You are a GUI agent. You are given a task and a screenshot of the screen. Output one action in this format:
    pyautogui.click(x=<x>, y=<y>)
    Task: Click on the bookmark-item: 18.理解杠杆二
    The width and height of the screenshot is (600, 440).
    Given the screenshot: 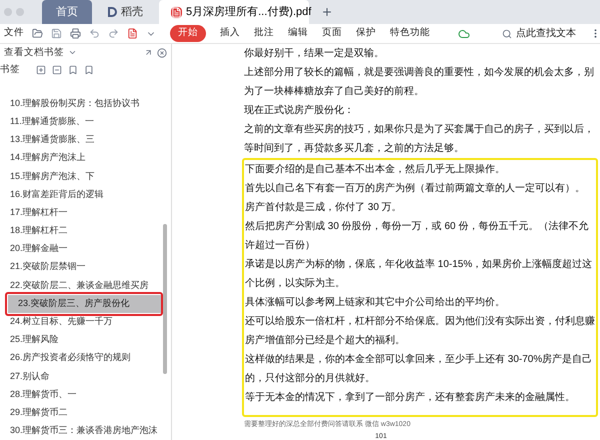 What is the action you would take?
    pyautogui.click(x=82, y=231)
    